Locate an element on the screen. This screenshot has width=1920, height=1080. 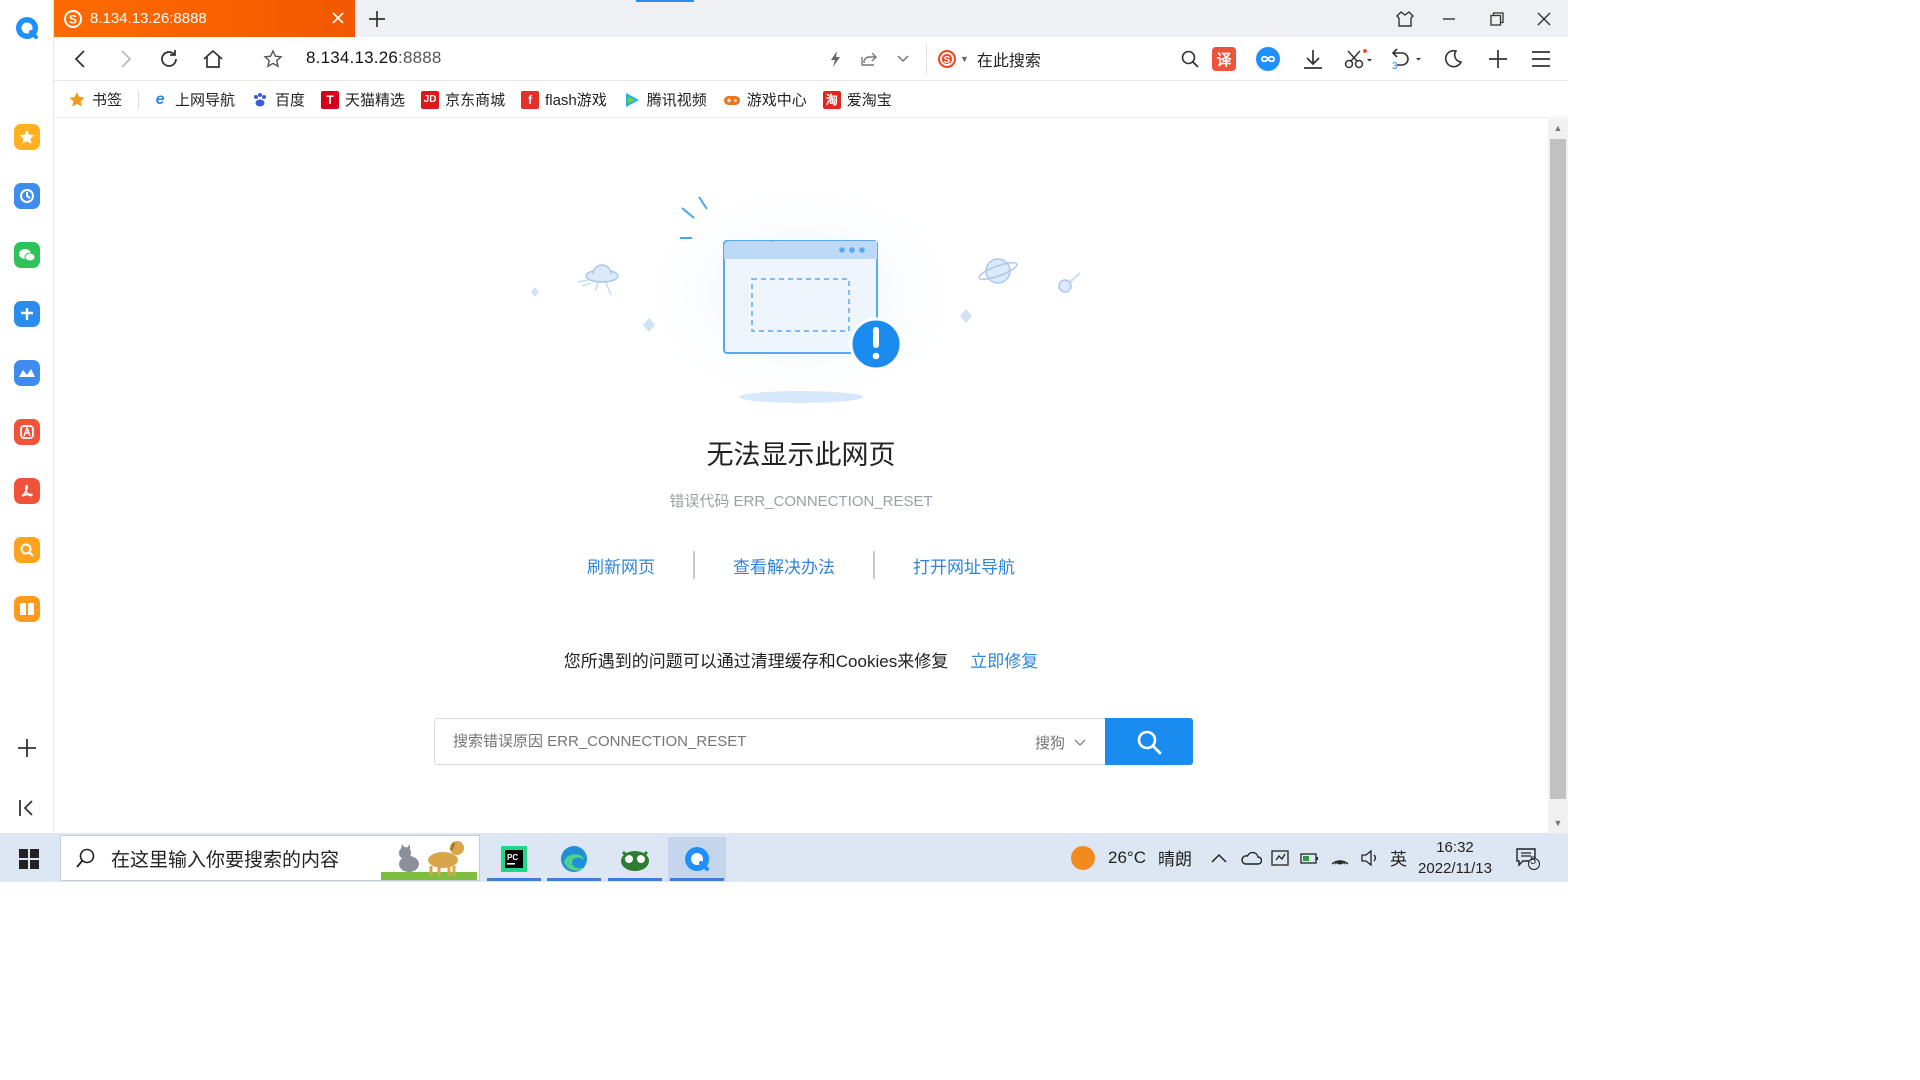
system-tray: 英 is located at coordinates (1308, 857).